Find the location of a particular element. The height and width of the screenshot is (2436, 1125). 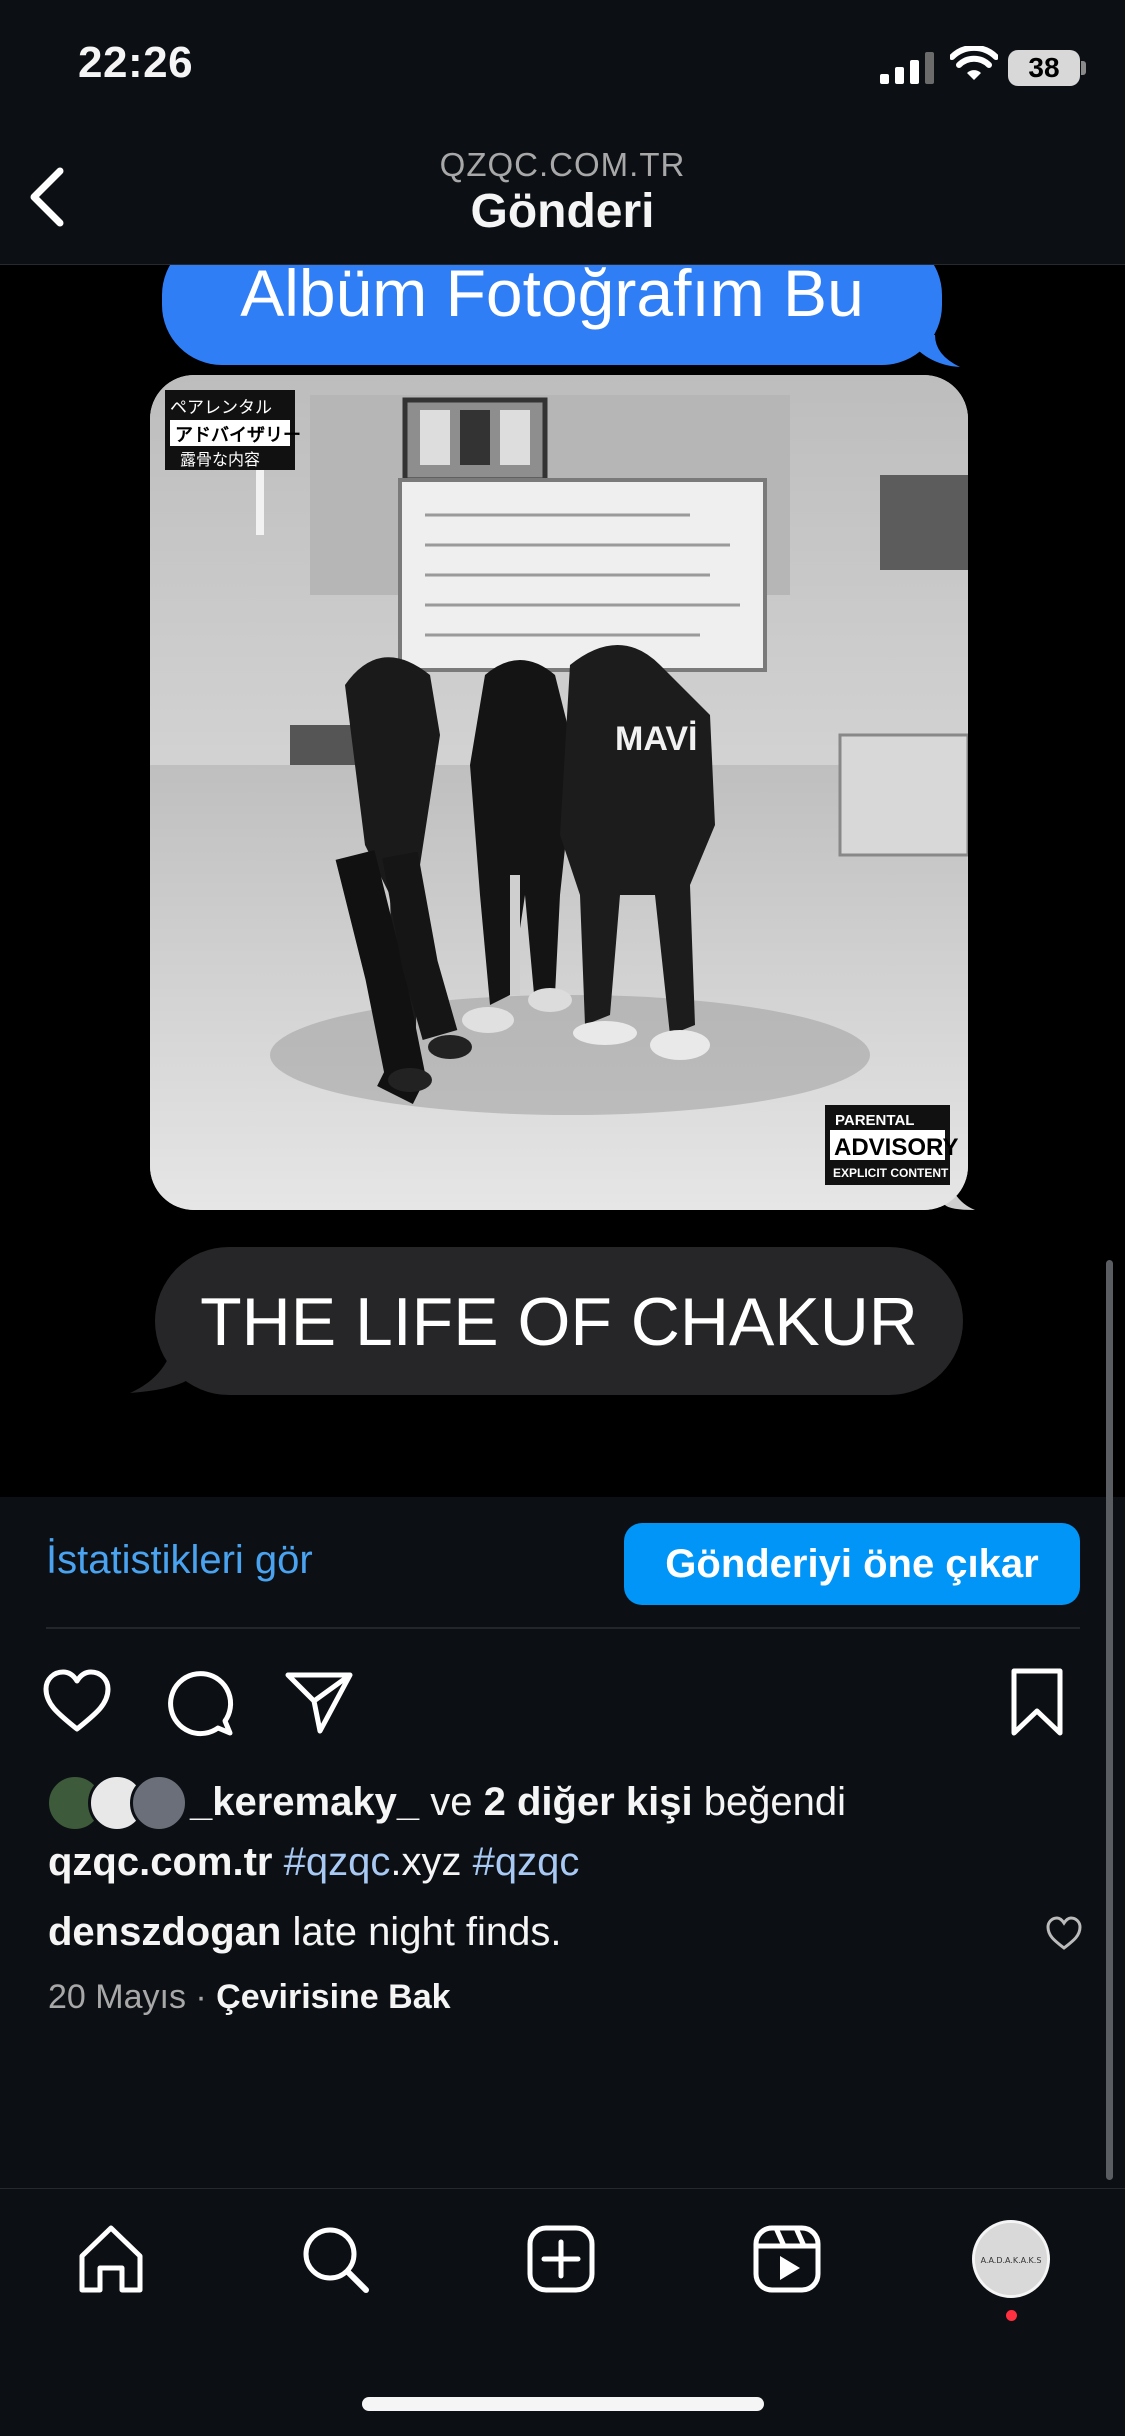

profile-avatar-image: A.A.D.A.K.A.K.S is located at coordinates (1011, 2259).